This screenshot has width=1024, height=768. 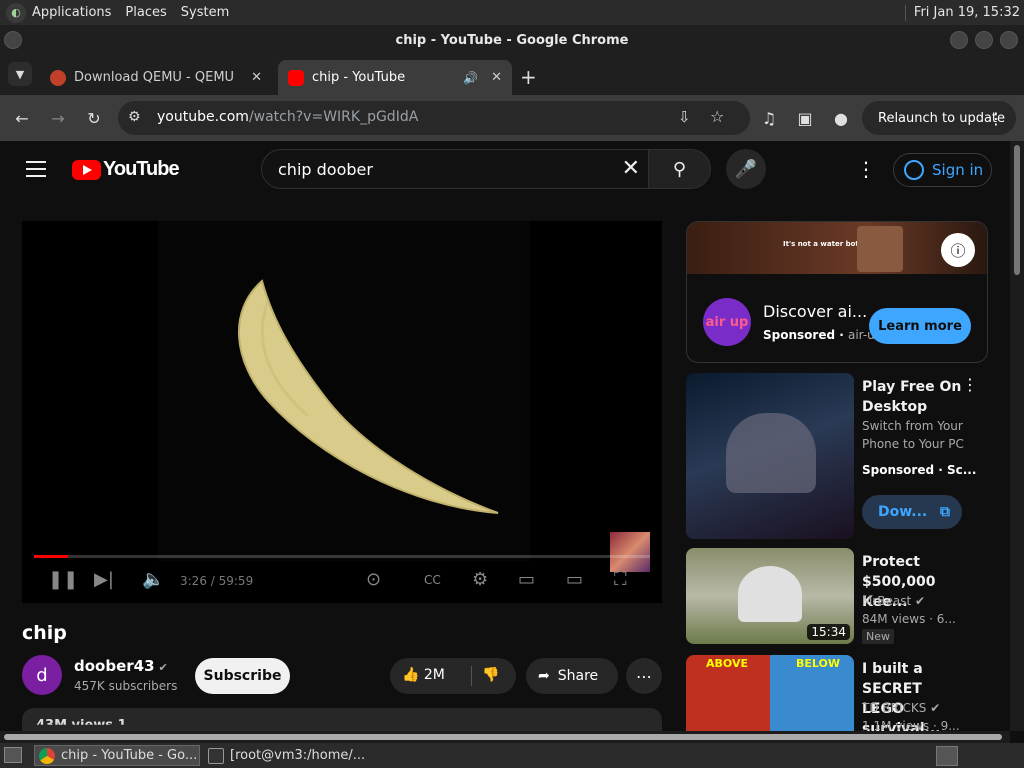 I want to click on more-actions-icon: ⋯, so click(x=644, y=676).